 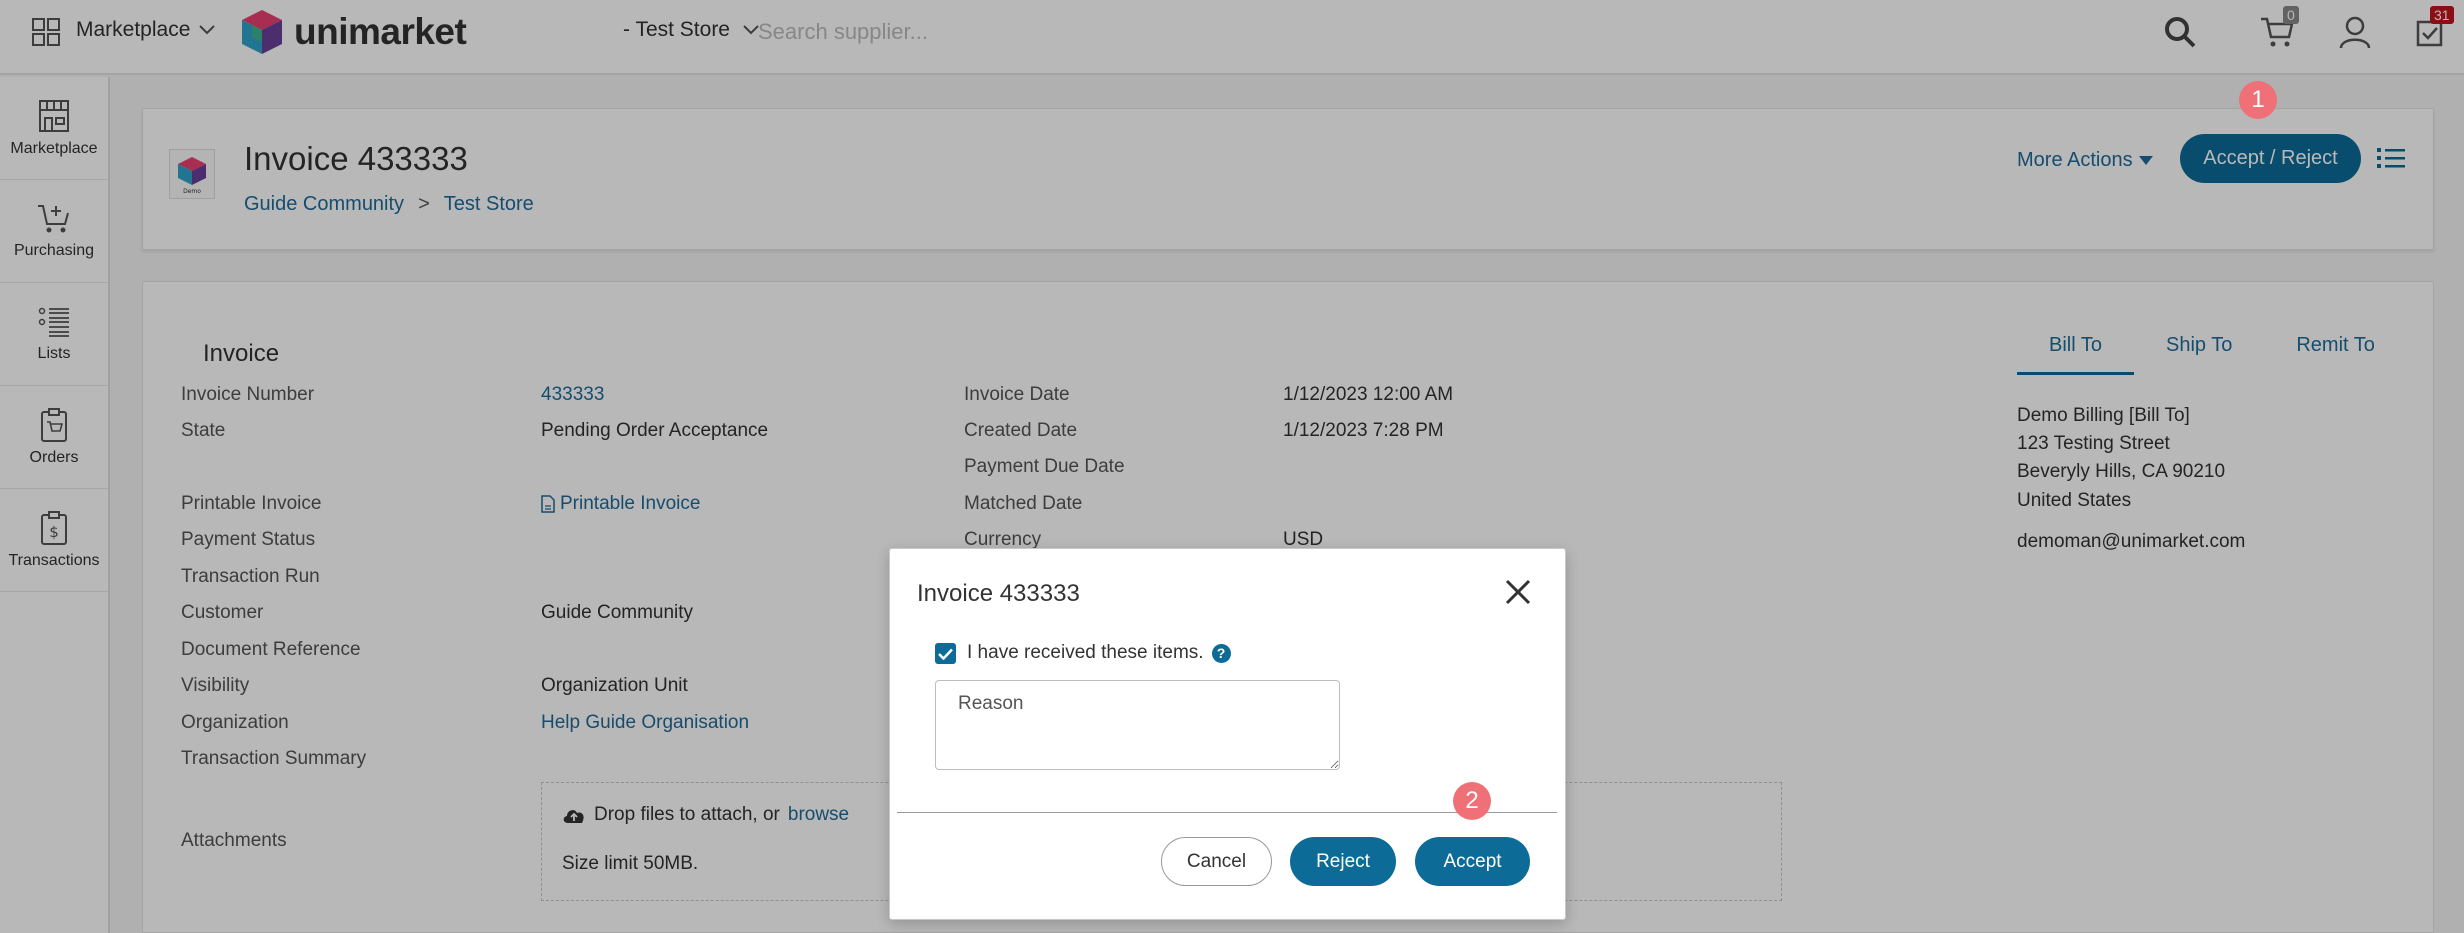 I want to click on reject-button: Reject, so click(x=1343, y=861).